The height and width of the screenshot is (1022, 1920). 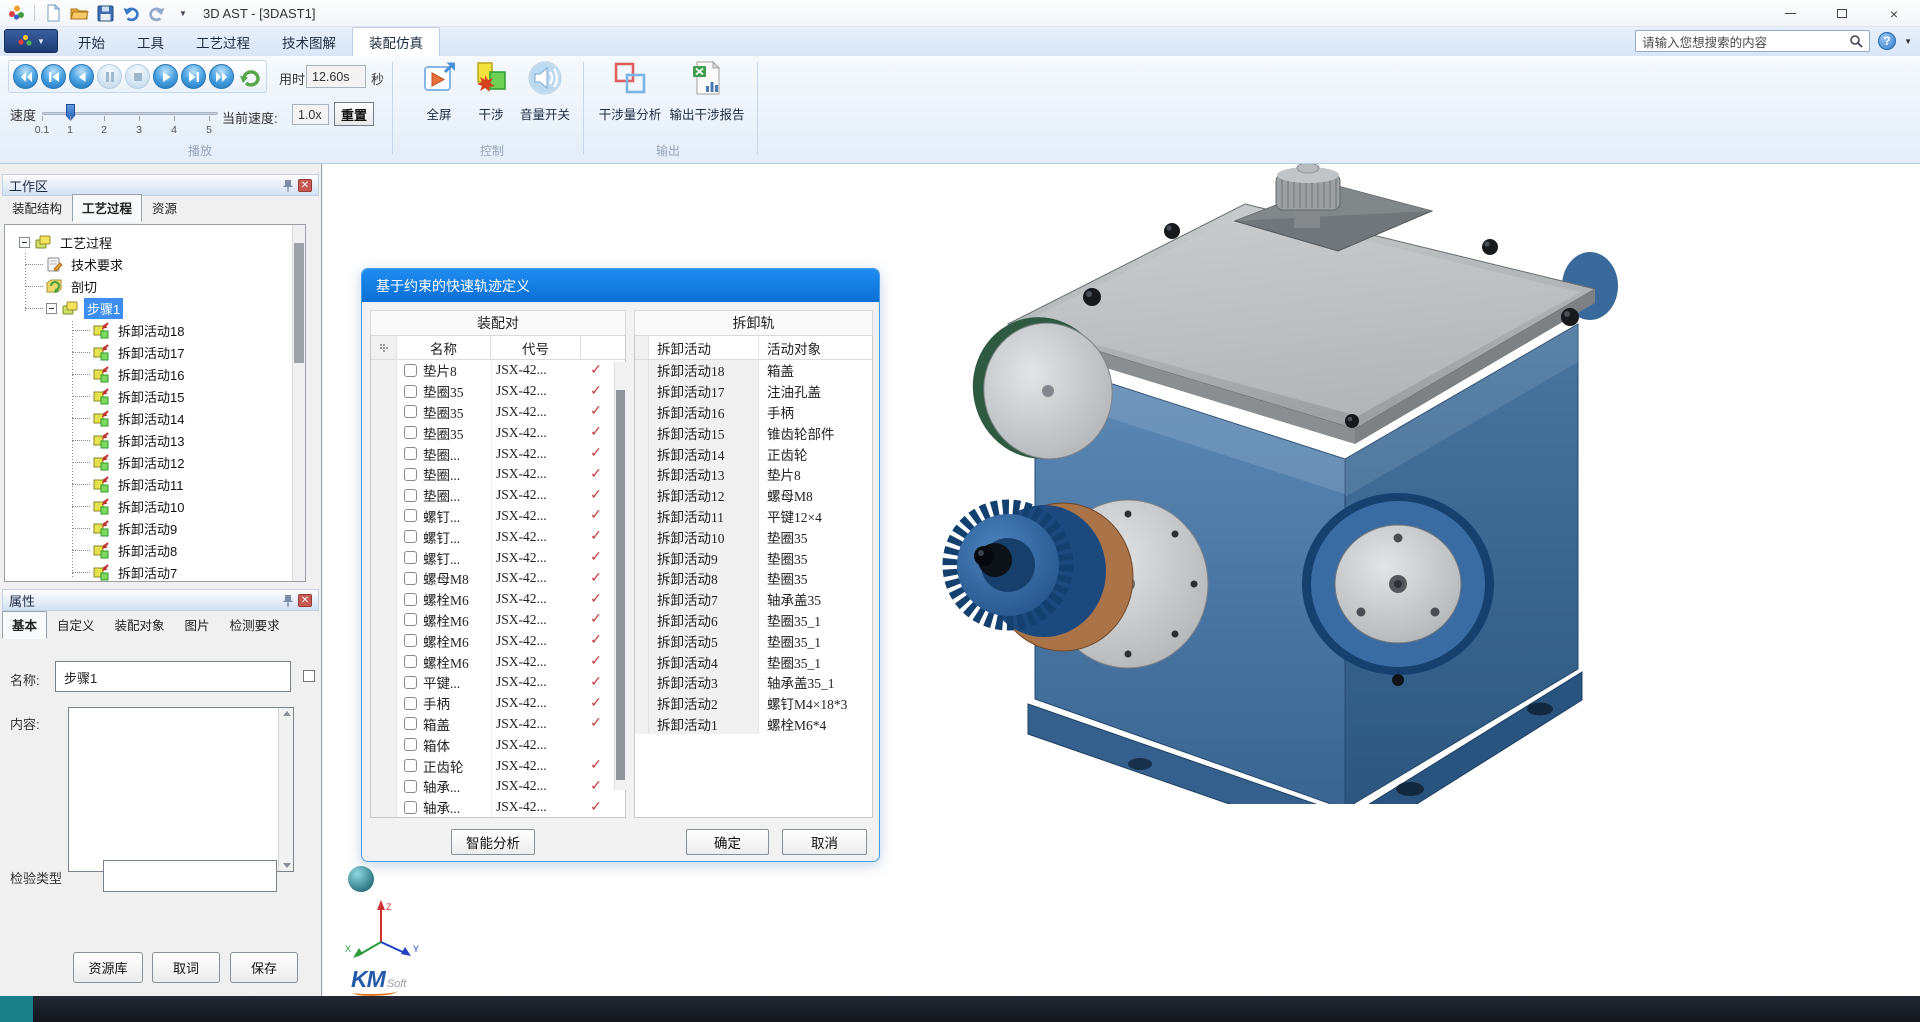 I want to click on tree-item-10: 拆卸活动12, so click(x=148, y=462).